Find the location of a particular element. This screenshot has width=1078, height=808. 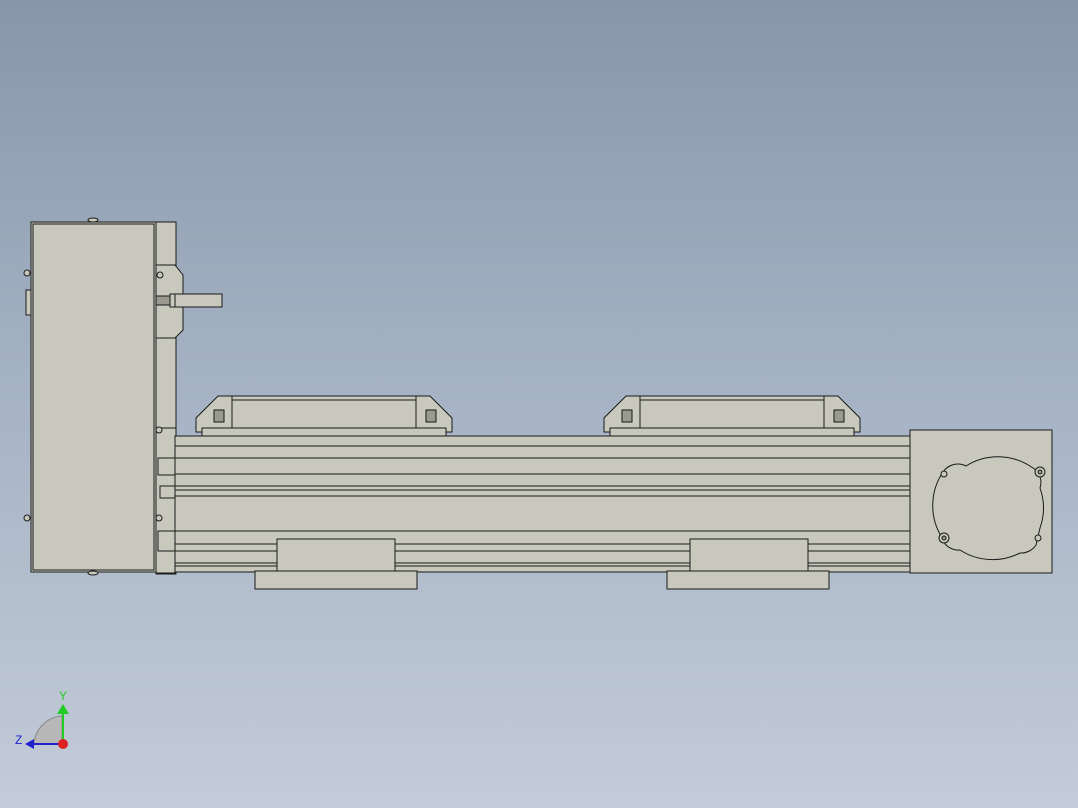

triad-plane-icon is located at coordinates (48, 730).